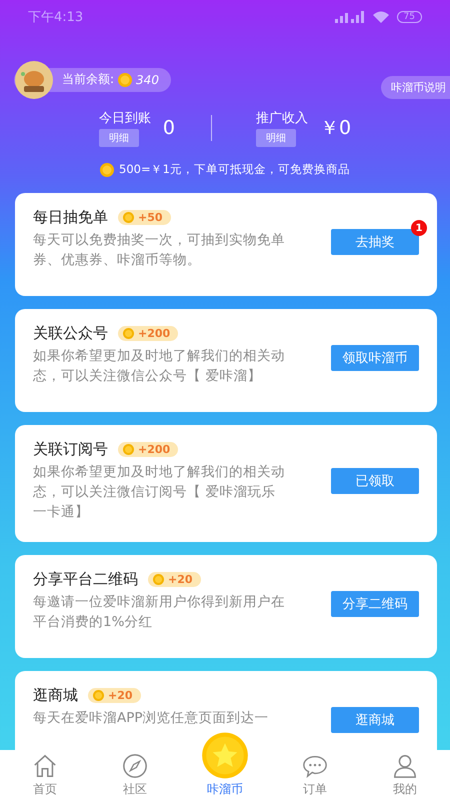 The image size is (450, 800). What do you see at coordinates (380, 17) in the screenshot?
I see `wifi-icon` at bounding box center [380, 17].